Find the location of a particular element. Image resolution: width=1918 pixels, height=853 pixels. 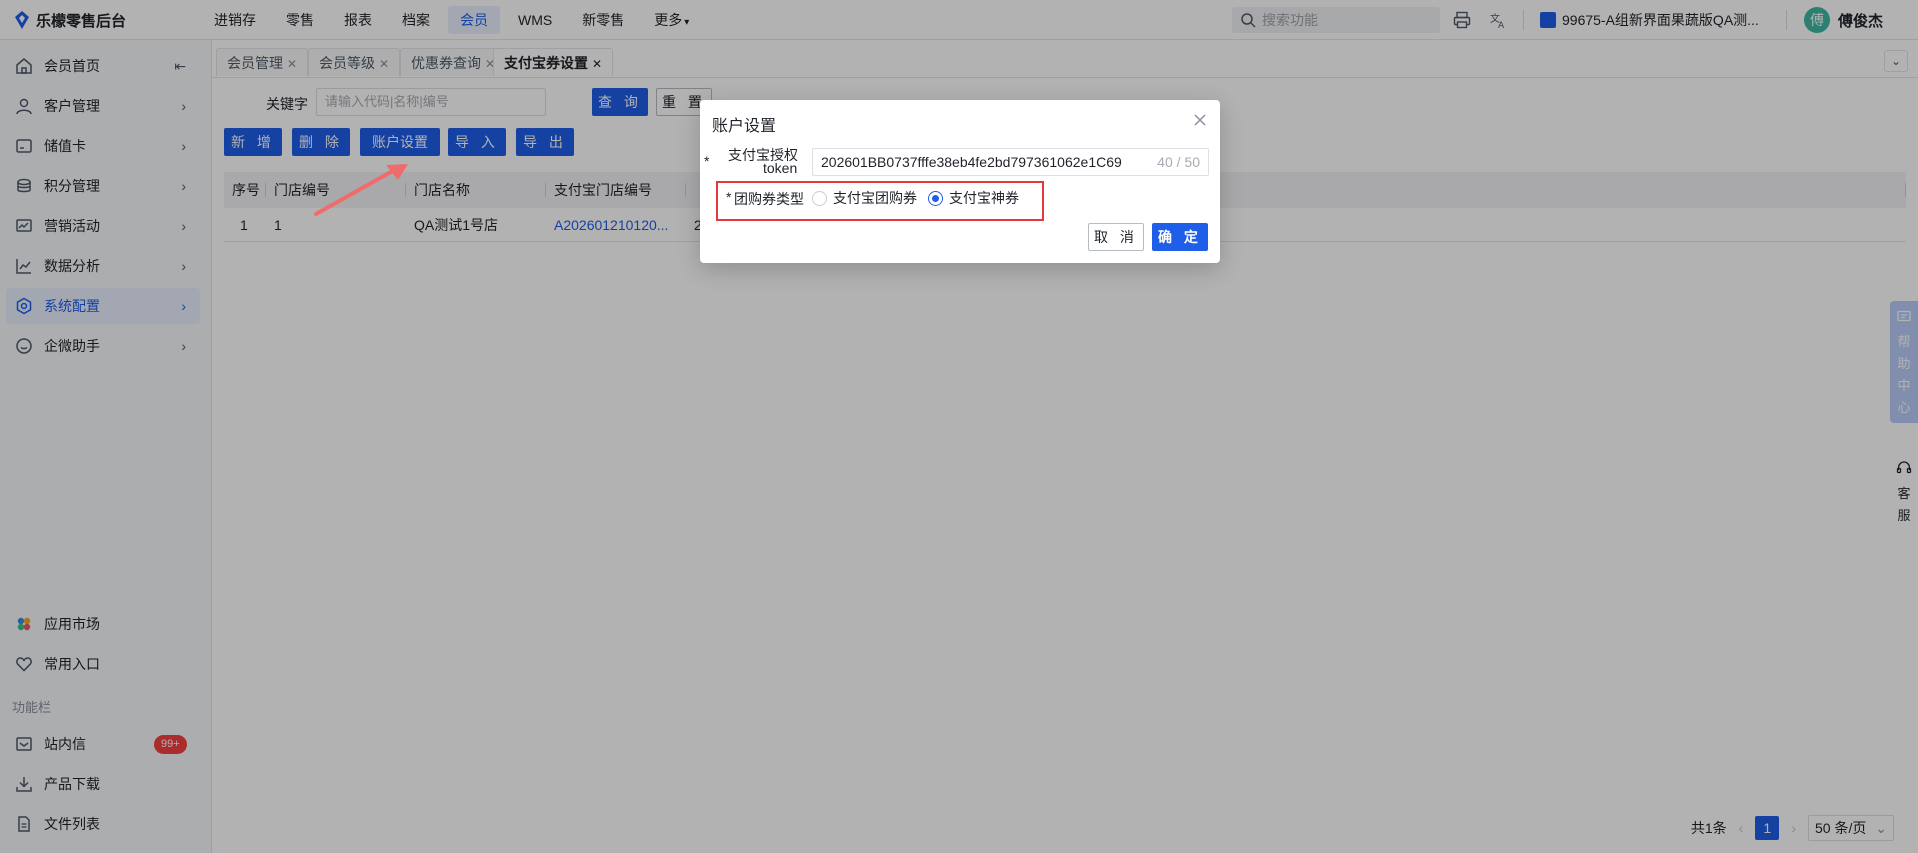

token-value: 202601BB0737fffe38eb4fe2bd797361062e1C69 is located at coordinates (971, 162).